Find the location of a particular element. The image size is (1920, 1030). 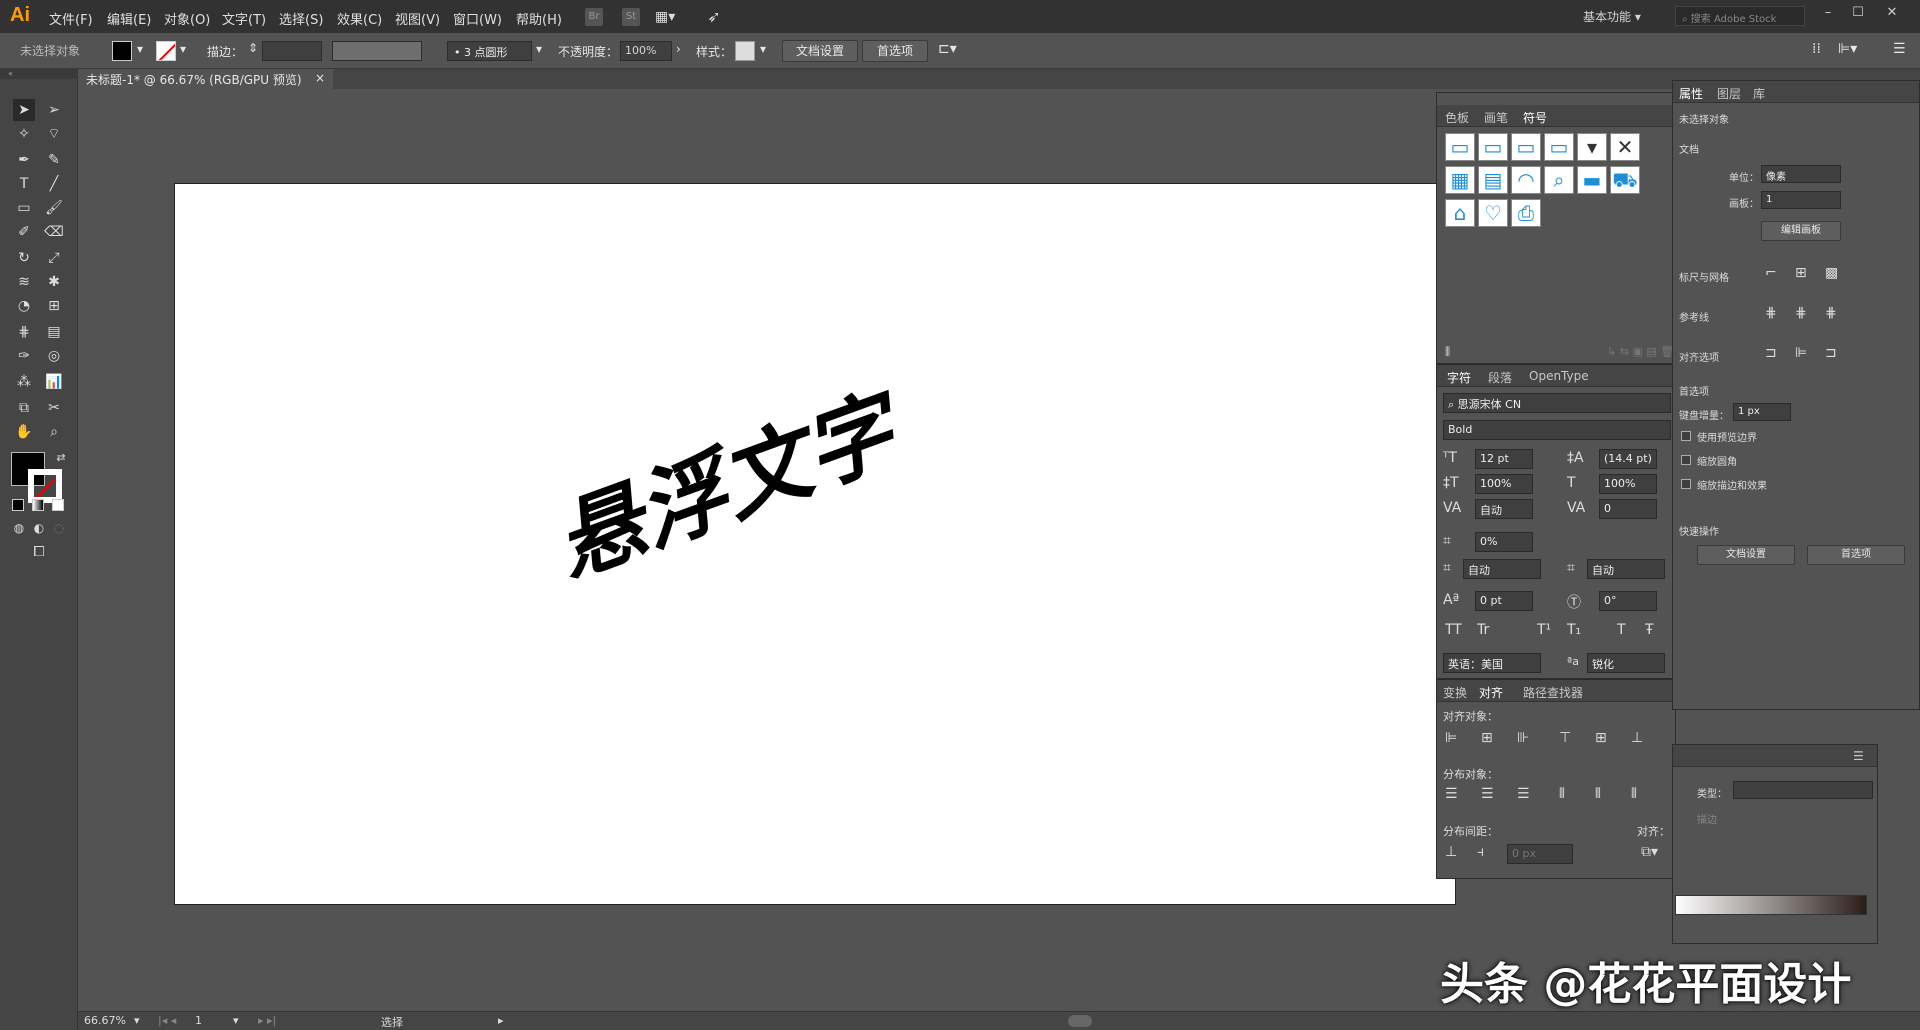

rulers-icon: ⌐ is located at coordinates (1771, 273).